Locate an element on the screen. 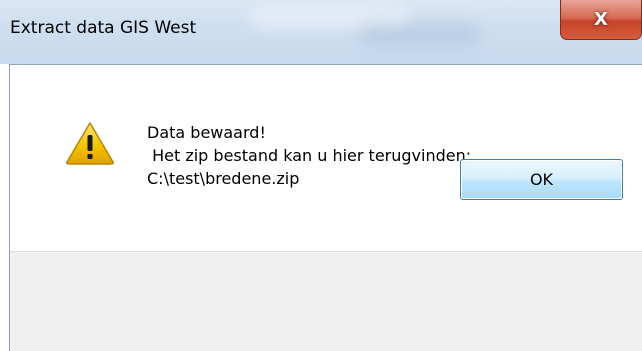 The width and height of the screenshot is (642, 351). message-line-1: Data bewaard! is located at coordinates (206, 132).